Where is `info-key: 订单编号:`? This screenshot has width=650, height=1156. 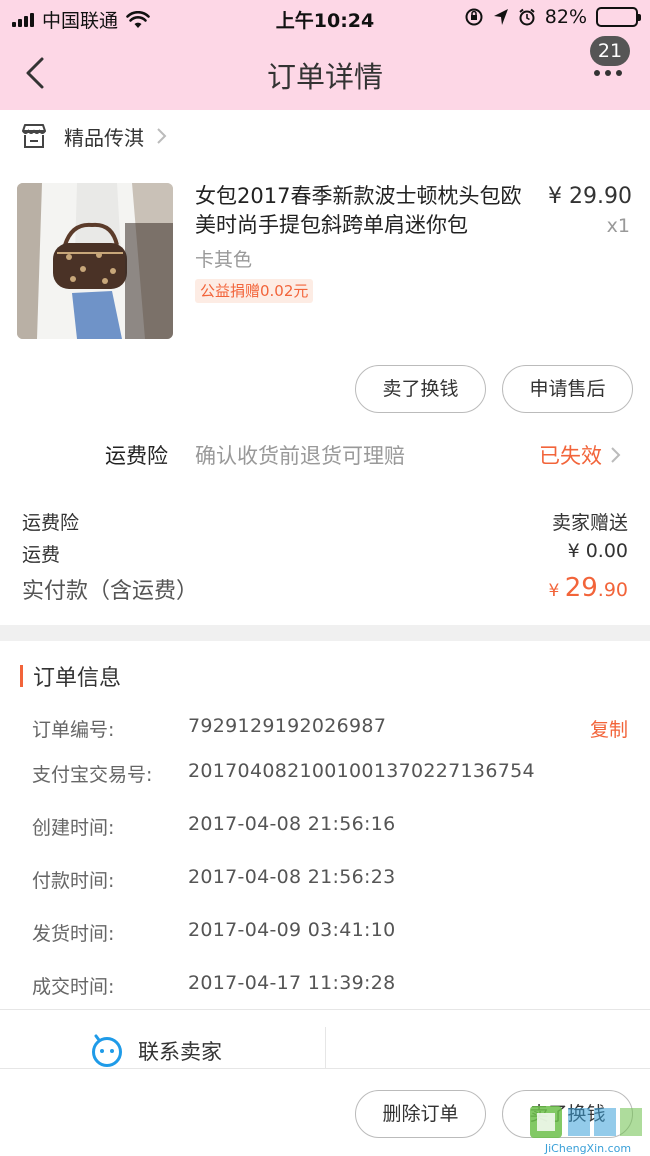 info-key: 订单编号: is located at coordinates (73, 730).